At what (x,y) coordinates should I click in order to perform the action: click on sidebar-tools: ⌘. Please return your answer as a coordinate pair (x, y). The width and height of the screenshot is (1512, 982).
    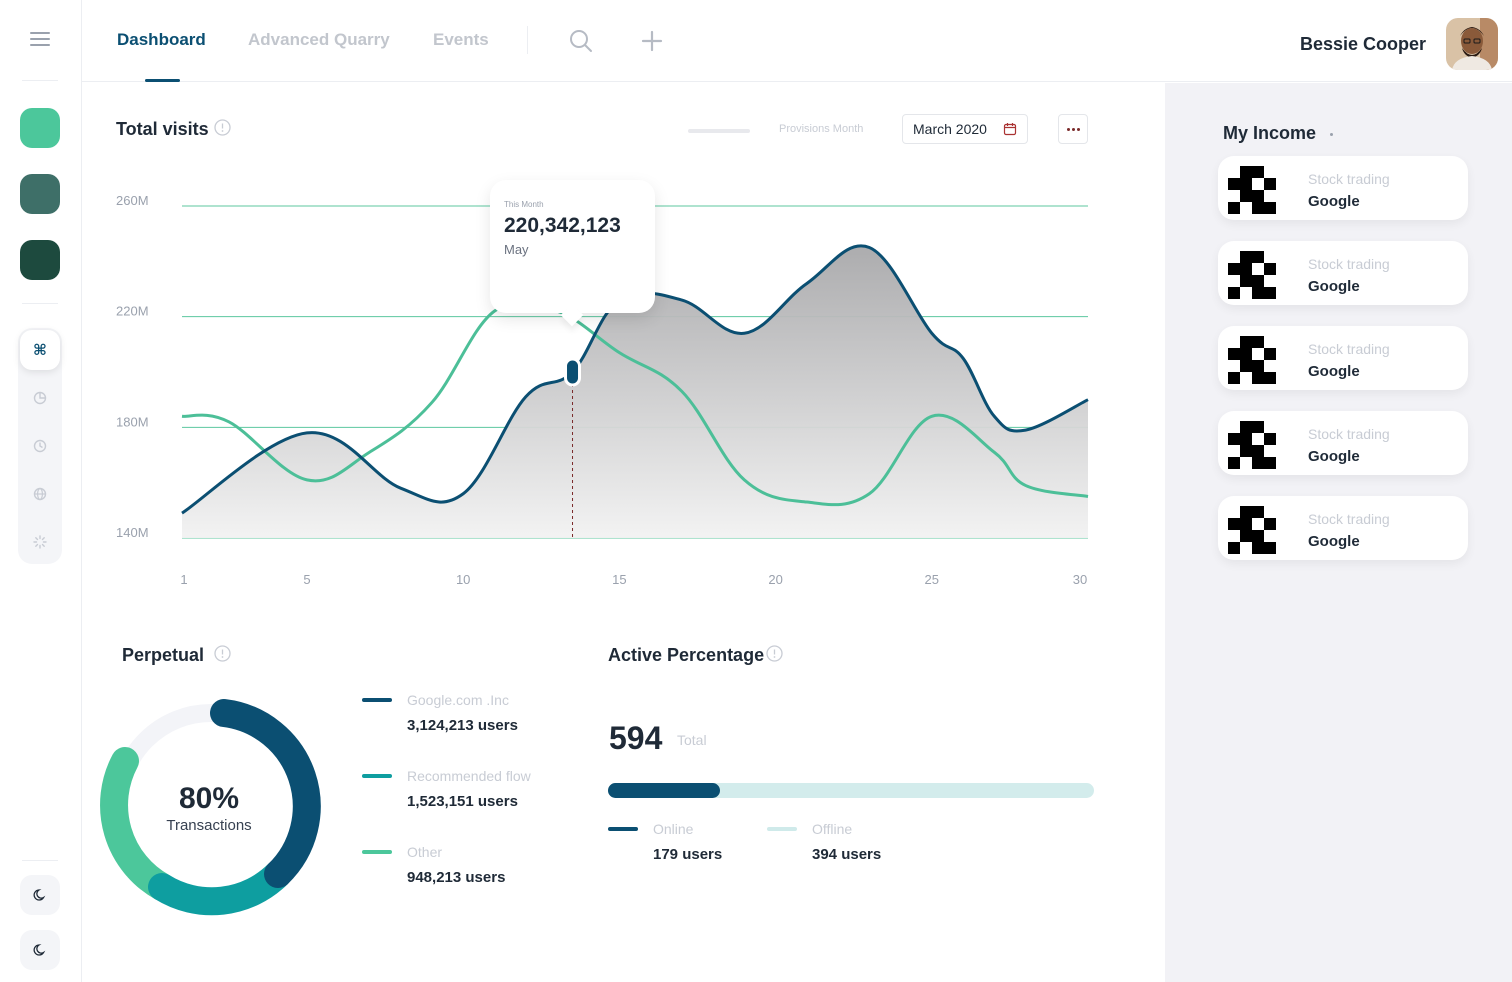
    Looking at the image, I should click on (40, 446).